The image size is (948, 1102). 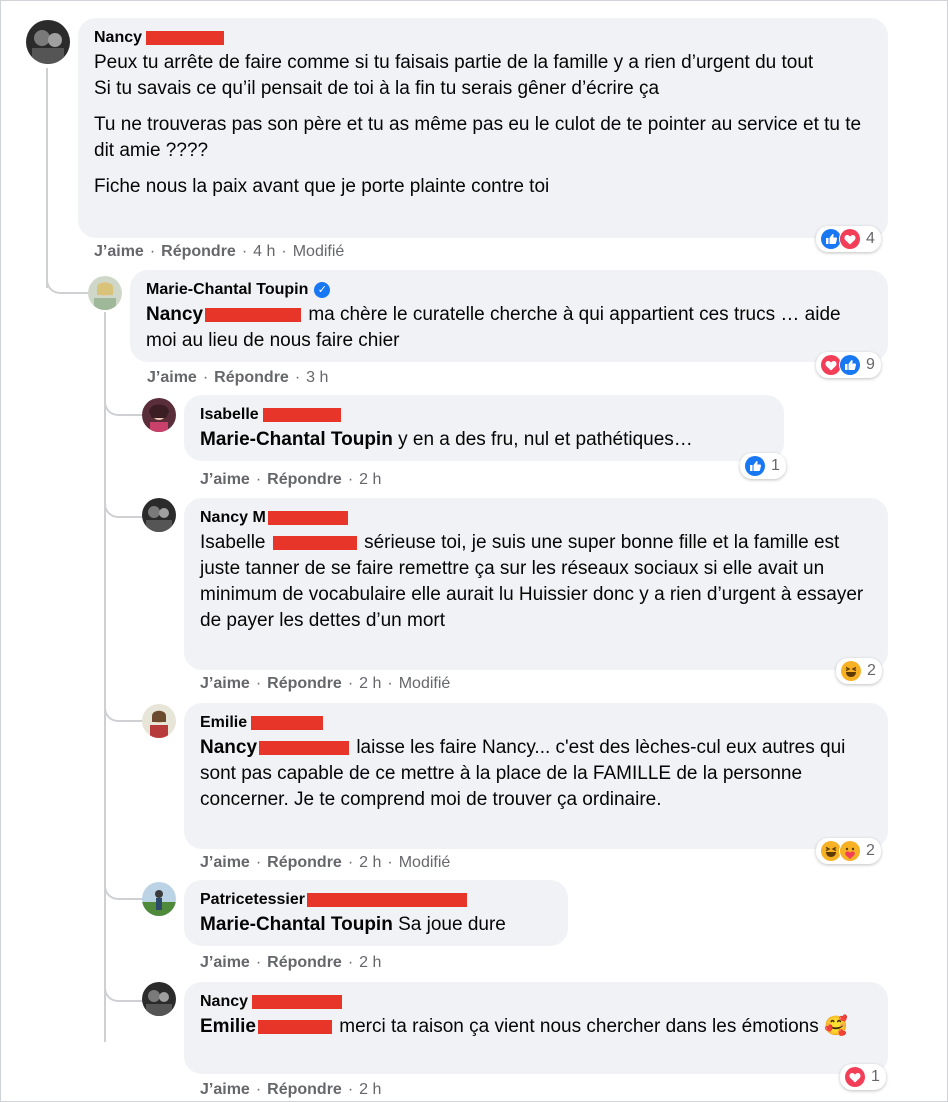 I want to click on comment-author: Isabelle, so click(x=485, y=415).